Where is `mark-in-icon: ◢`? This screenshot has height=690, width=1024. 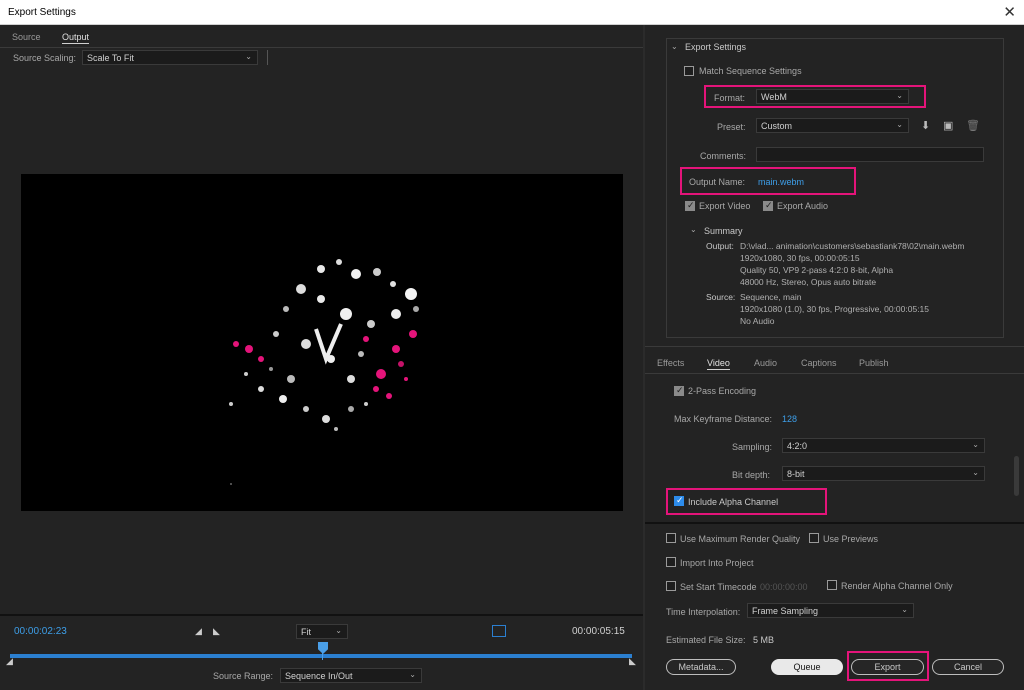 mark-in-icon: ◢ is located at coordinates (198, 631).